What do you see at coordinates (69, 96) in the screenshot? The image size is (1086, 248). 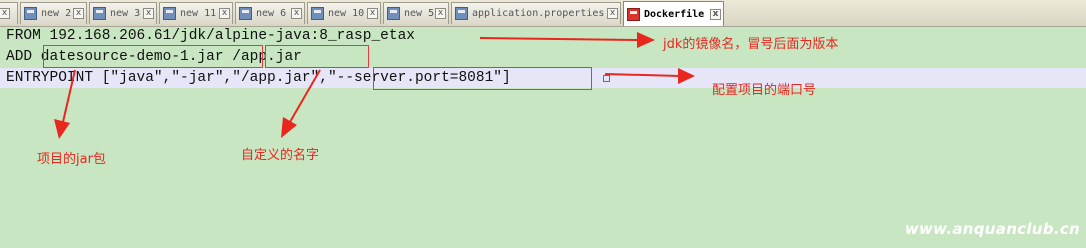 I see `arrow-to-jar-package` at bounding box center [69, 96].